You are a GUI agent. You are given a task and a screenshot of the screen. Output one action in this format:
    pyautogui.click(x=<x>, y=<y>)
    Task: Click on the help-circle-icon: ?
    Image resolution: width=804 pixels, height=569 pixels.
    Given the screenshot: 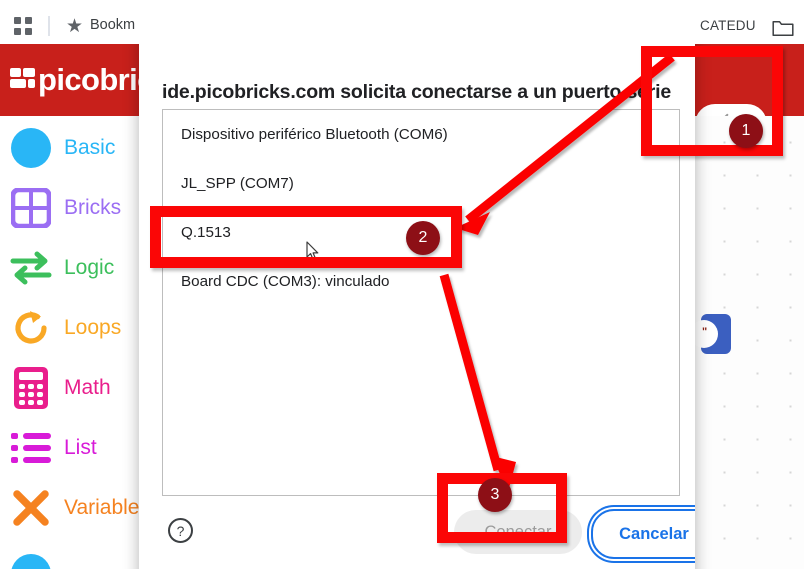 What is the action you would take?
    pyautogui.click(x=180, y=530)
    